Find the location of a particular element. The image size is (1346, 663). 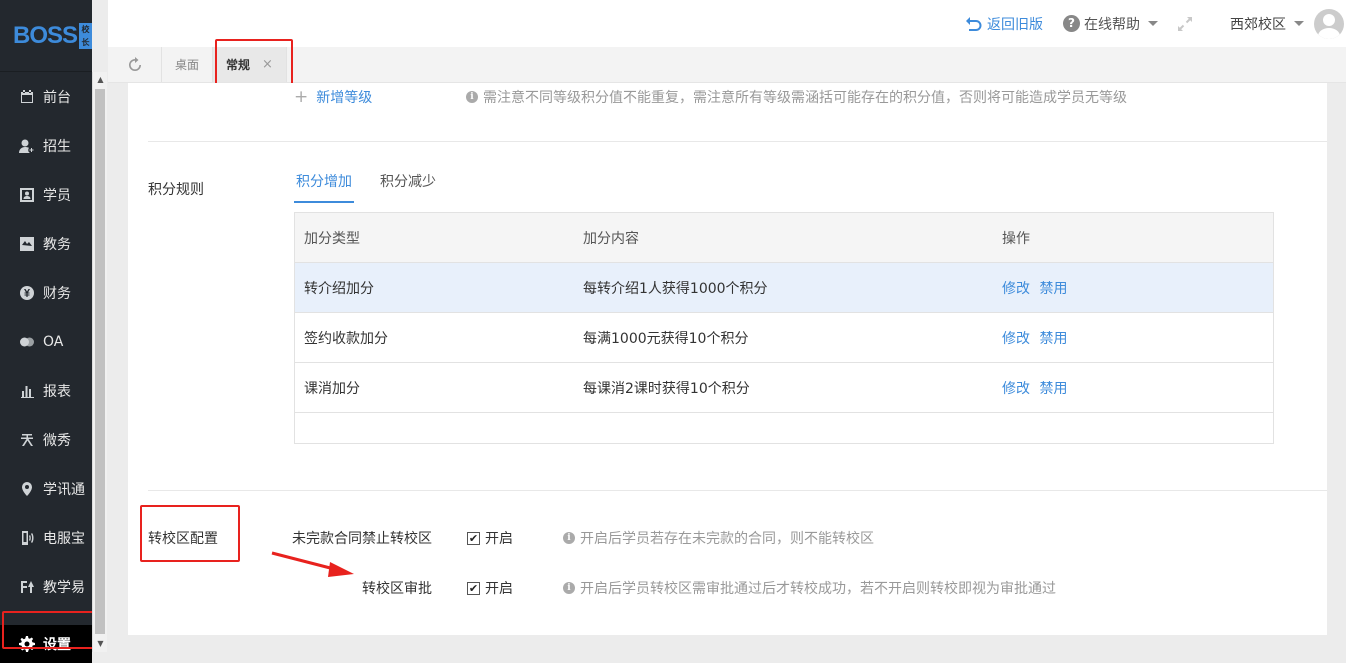

sidebar-item-label: 报表 is located at coordinates (57, 391).